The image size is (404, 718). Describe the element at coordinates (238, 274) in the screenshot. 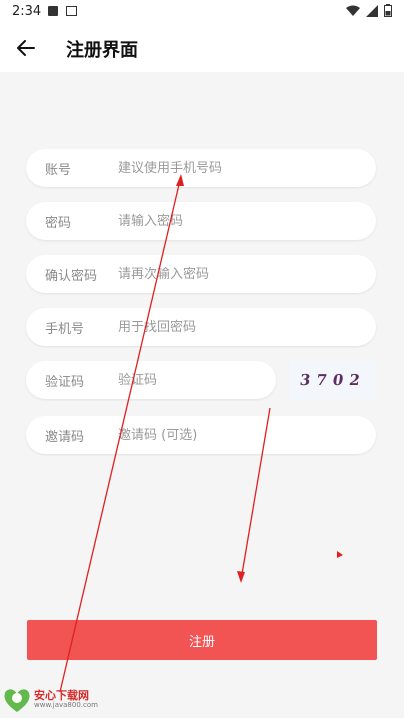

I see `confirm-password-input` at that location.